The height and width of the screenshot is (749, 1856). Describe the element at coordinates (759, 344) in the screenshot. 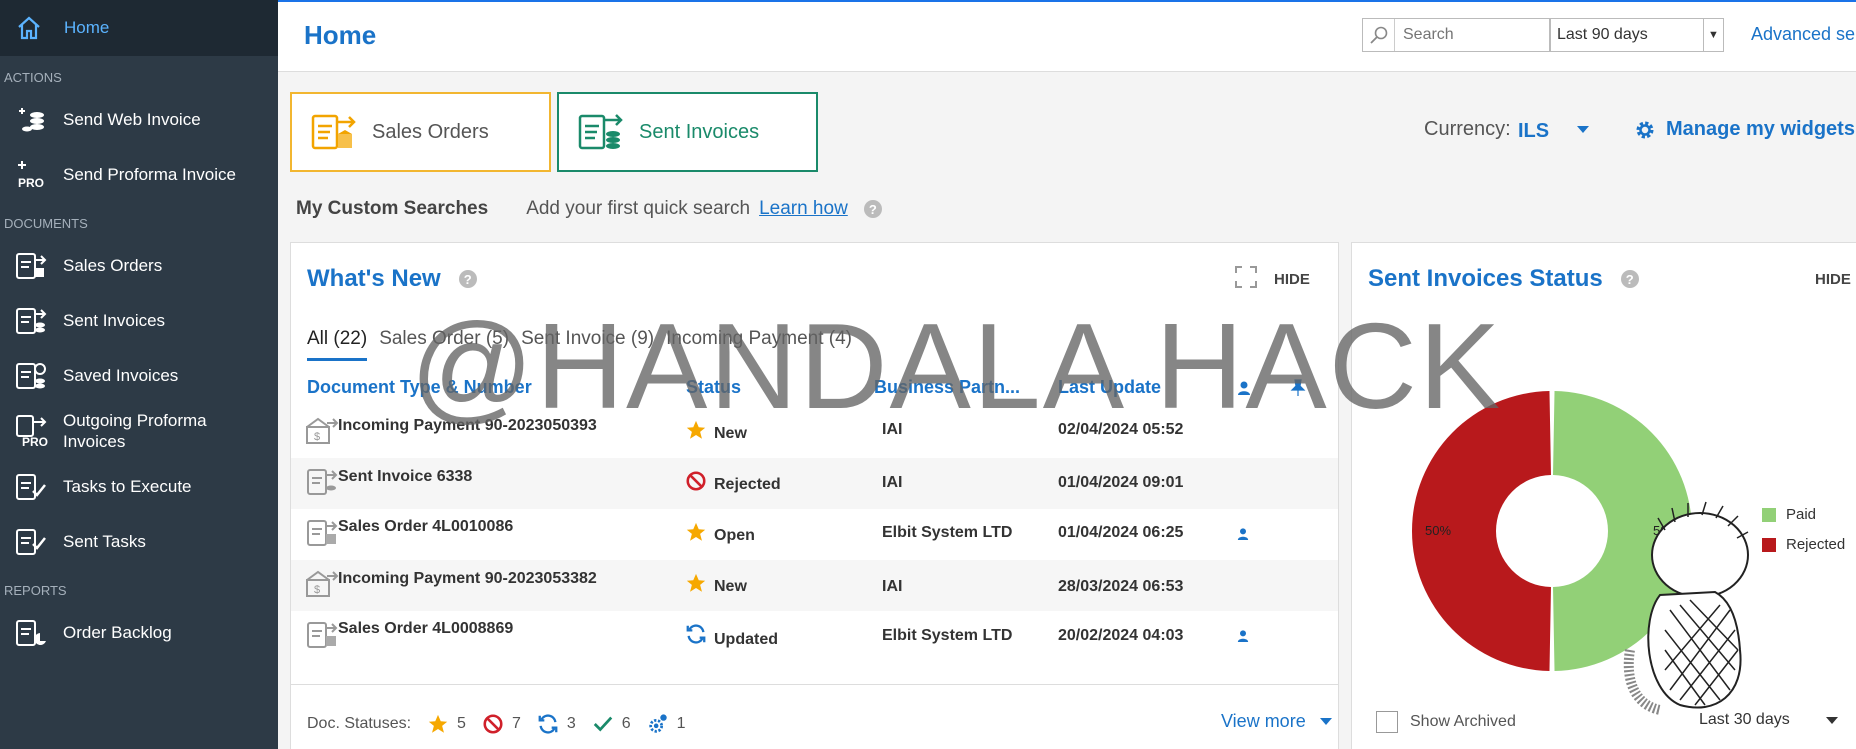

I see `tab-incoming-payment: Incoming Payment (4)` at that location.